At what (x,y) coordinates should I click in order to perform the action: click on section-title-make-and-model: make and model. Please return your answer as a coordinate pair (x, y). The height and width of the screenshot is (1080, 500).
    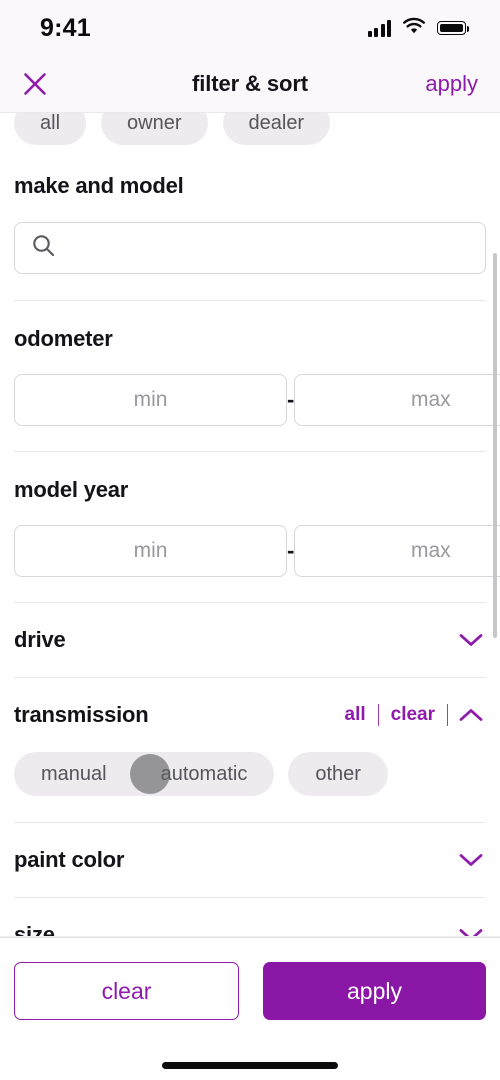
    Looking at the image, I should click on (99, 185).